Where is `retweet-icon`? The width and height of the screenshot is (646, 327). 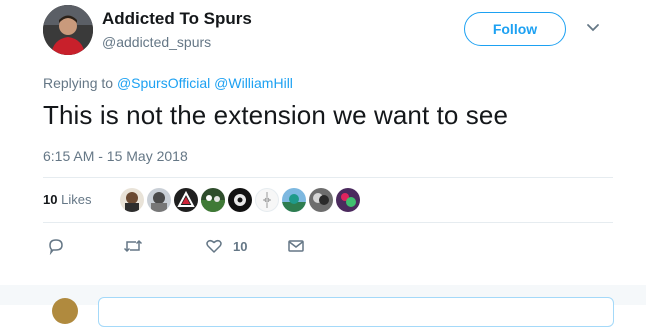
retweet-icon is located at coordinates (133, 246).